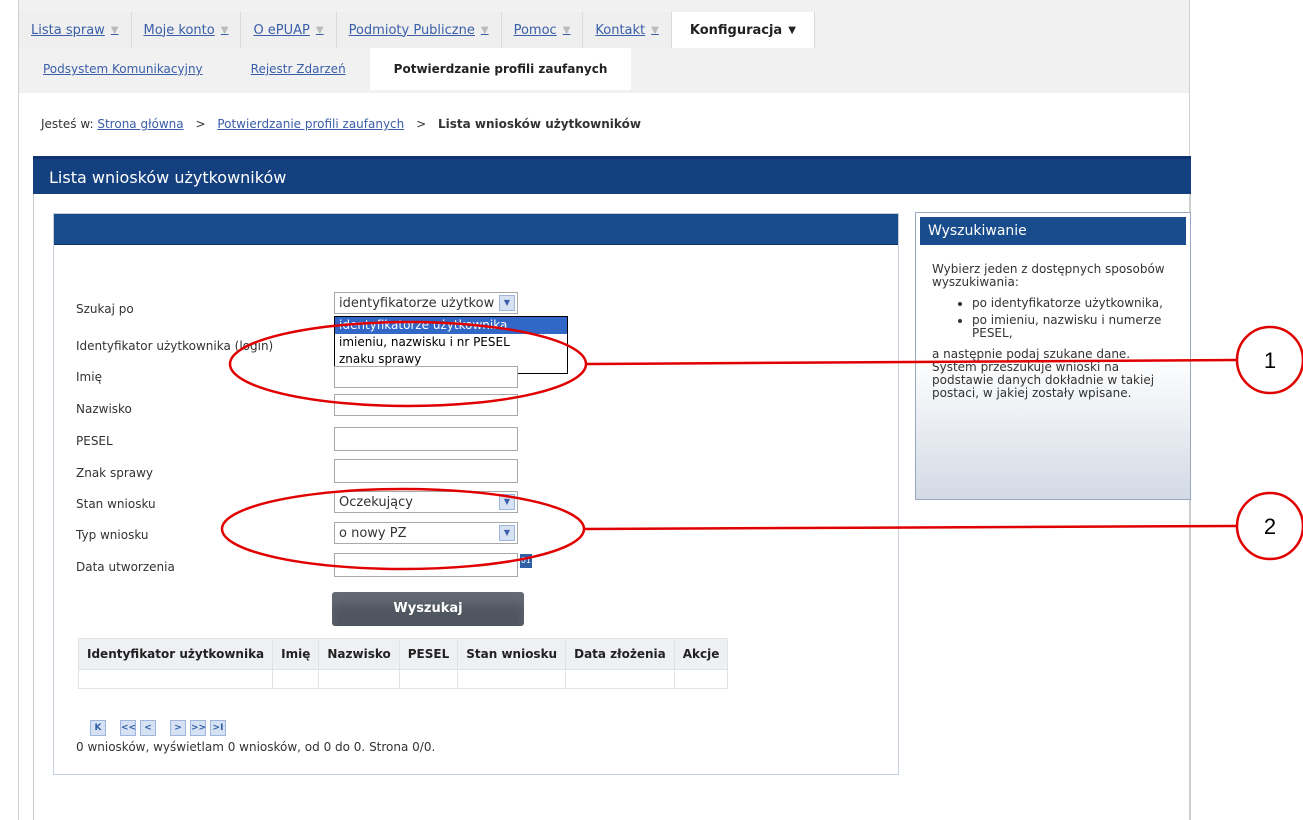 The height and width of the screenshot is (820, 1303). Describe the element at coordinates (1270, 360) in the screenshot. I see `annotation-number-1: 1` at that location.